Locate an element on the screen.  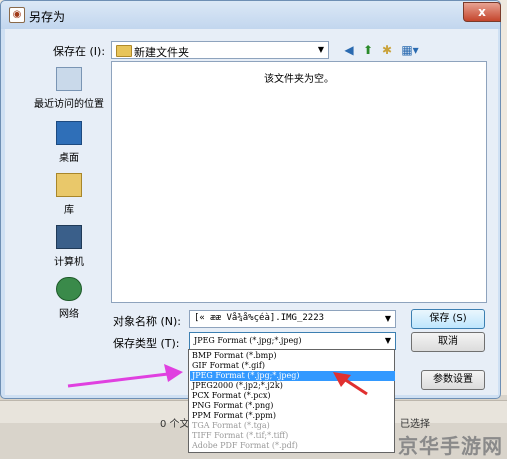
magenta-arrow-icon is located at coordinates (125, 376).